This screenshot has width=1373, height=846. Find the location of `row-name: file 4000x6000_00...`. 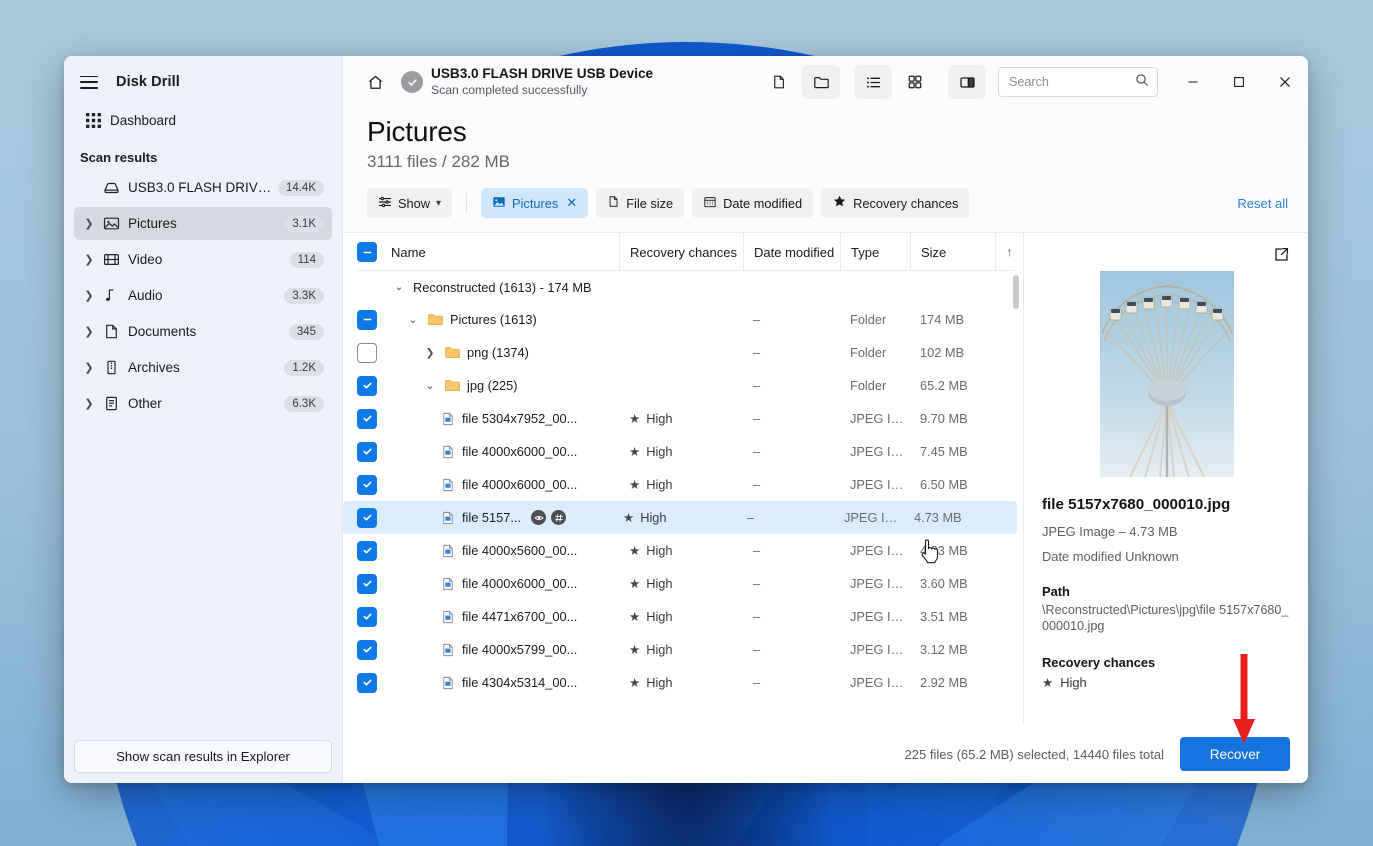

row-name: file 4000x6000_00... is located at coordinates (520, 583).